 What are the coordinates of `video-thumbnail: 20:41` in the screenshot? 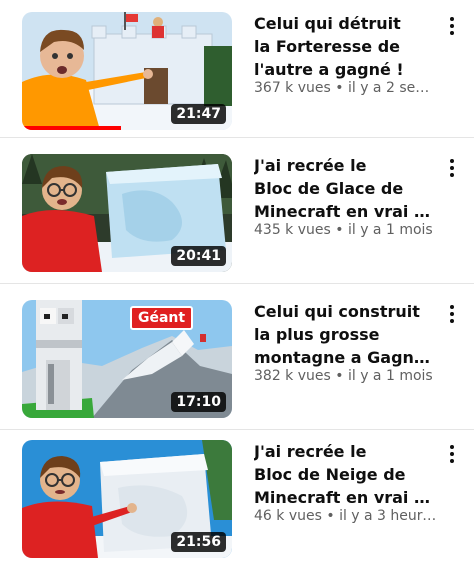 It's located at (127, 213).